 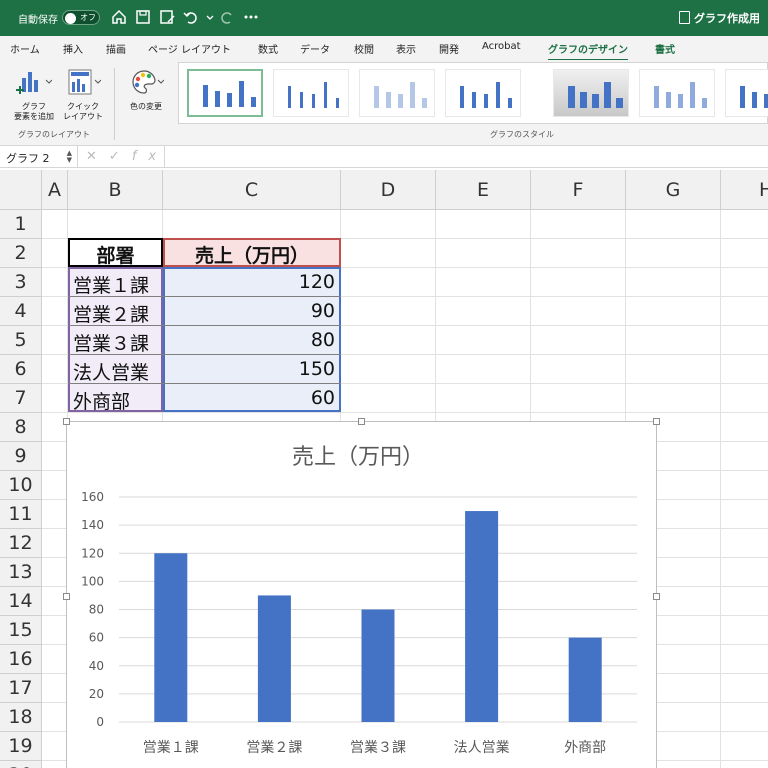 I want to click on add-chart-element-icon, so click(x=34, y=83).